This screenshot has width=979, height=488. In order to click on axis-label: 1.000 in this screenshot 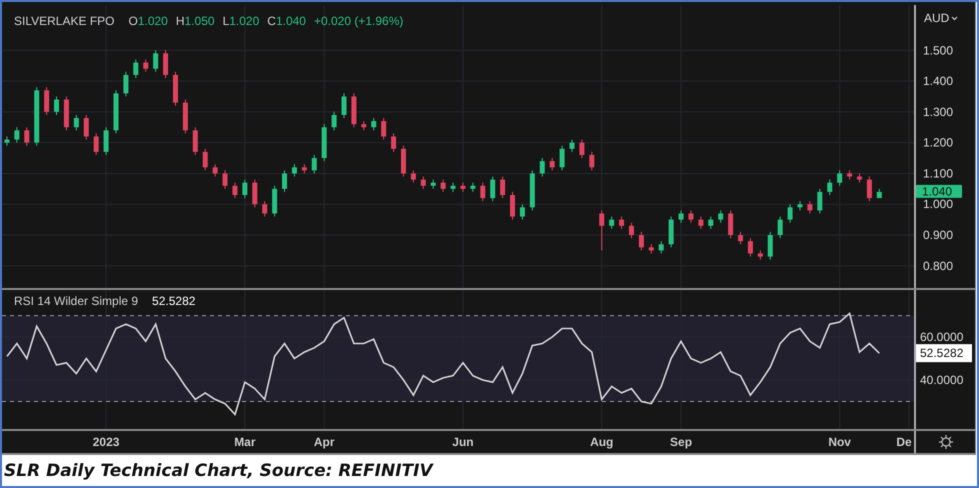, I will do `click(938, 204)`.